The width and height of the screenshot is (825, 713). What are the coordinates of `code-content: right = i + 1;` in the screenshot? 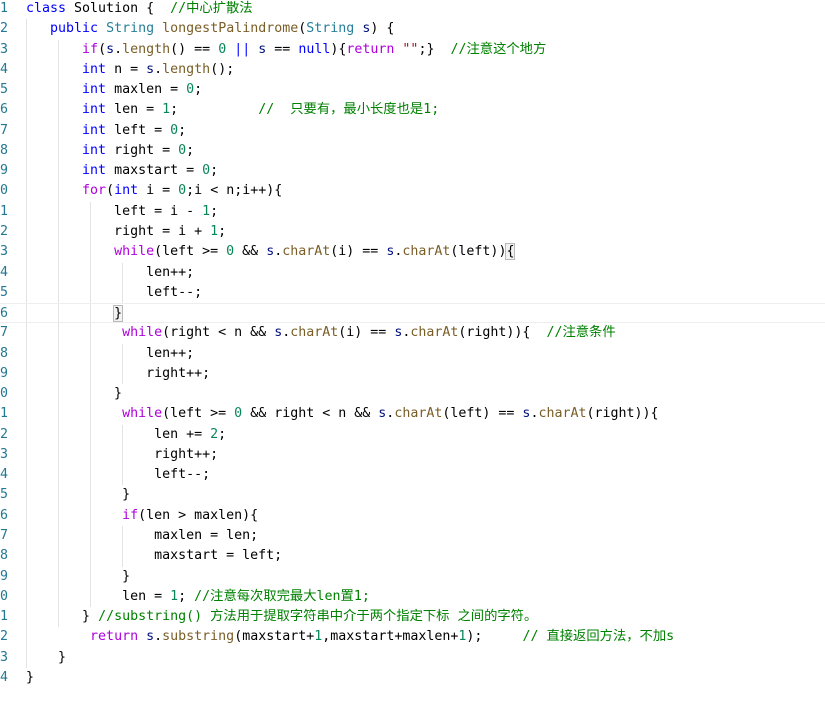 It's located at (126, 232).